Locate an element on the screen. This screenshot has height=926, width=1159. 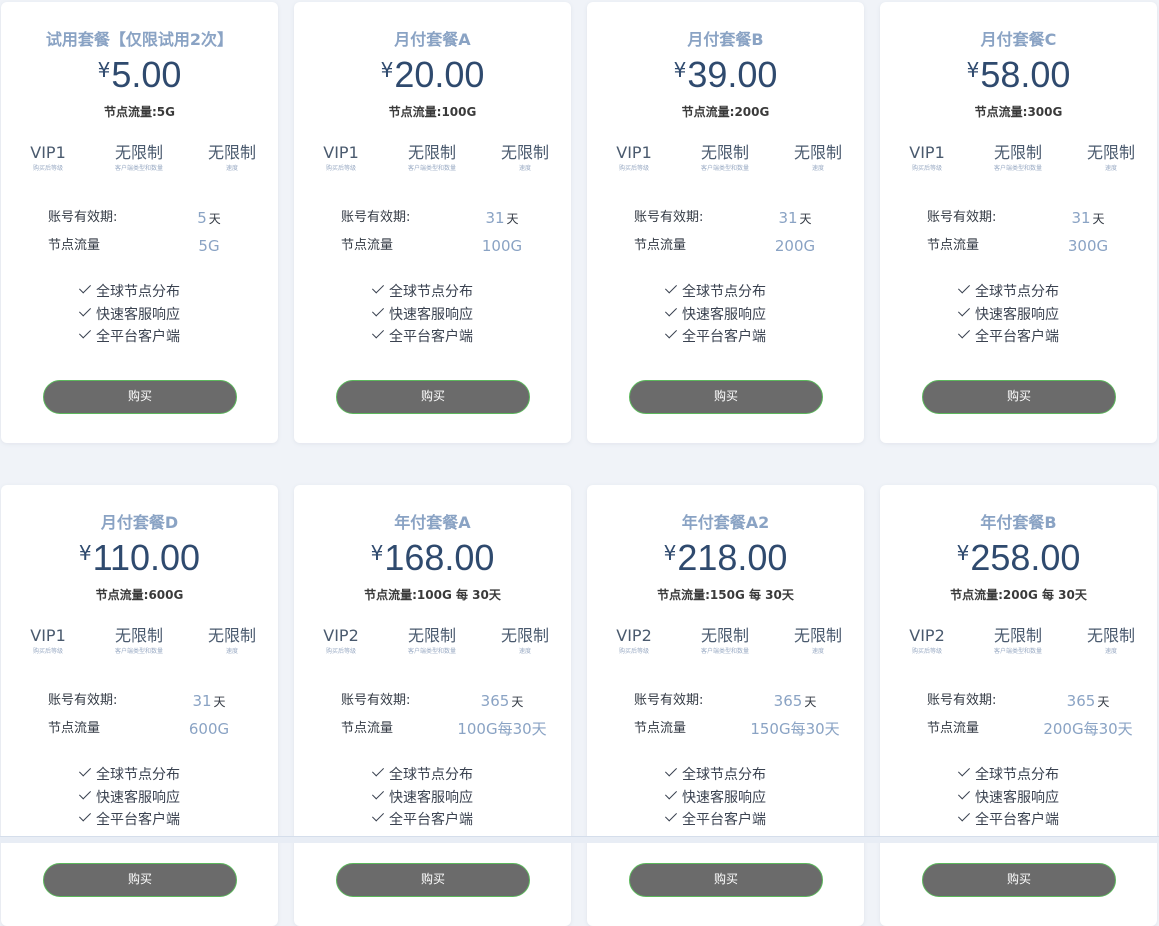
feature-text: 快速客服响应 is located at coordinates (724, 797).